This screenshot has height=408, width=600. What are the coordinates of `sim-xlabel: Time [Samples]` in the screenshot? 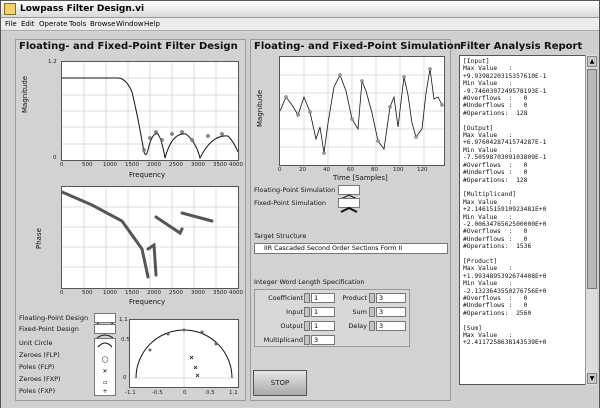 It's located at (360, 178).